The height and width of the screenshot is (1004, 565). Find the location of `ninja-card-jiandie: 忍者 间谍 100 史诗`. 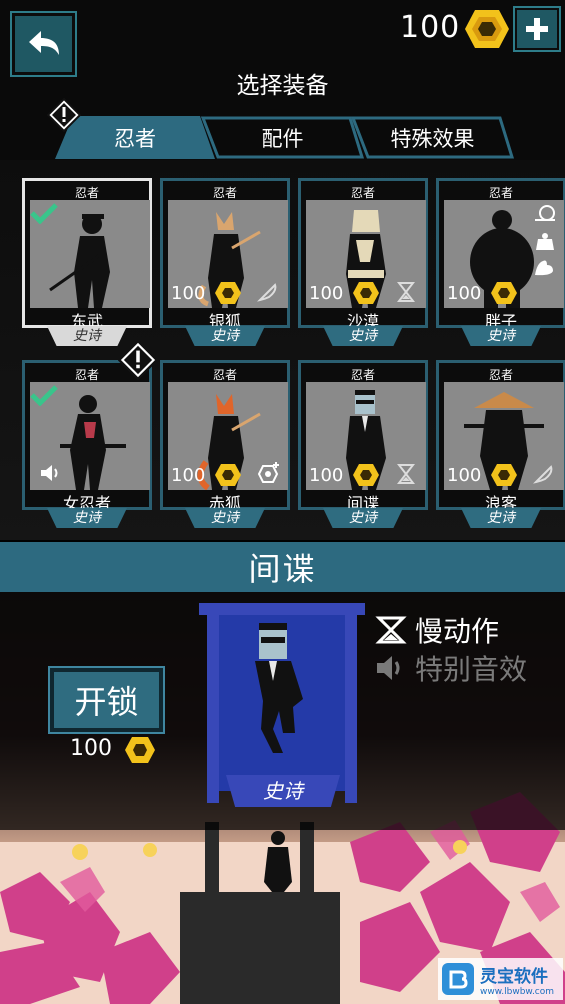

ninja-card-jiandie: 忍者 间谍 100 史诗 is located at coordinates (363, 444).